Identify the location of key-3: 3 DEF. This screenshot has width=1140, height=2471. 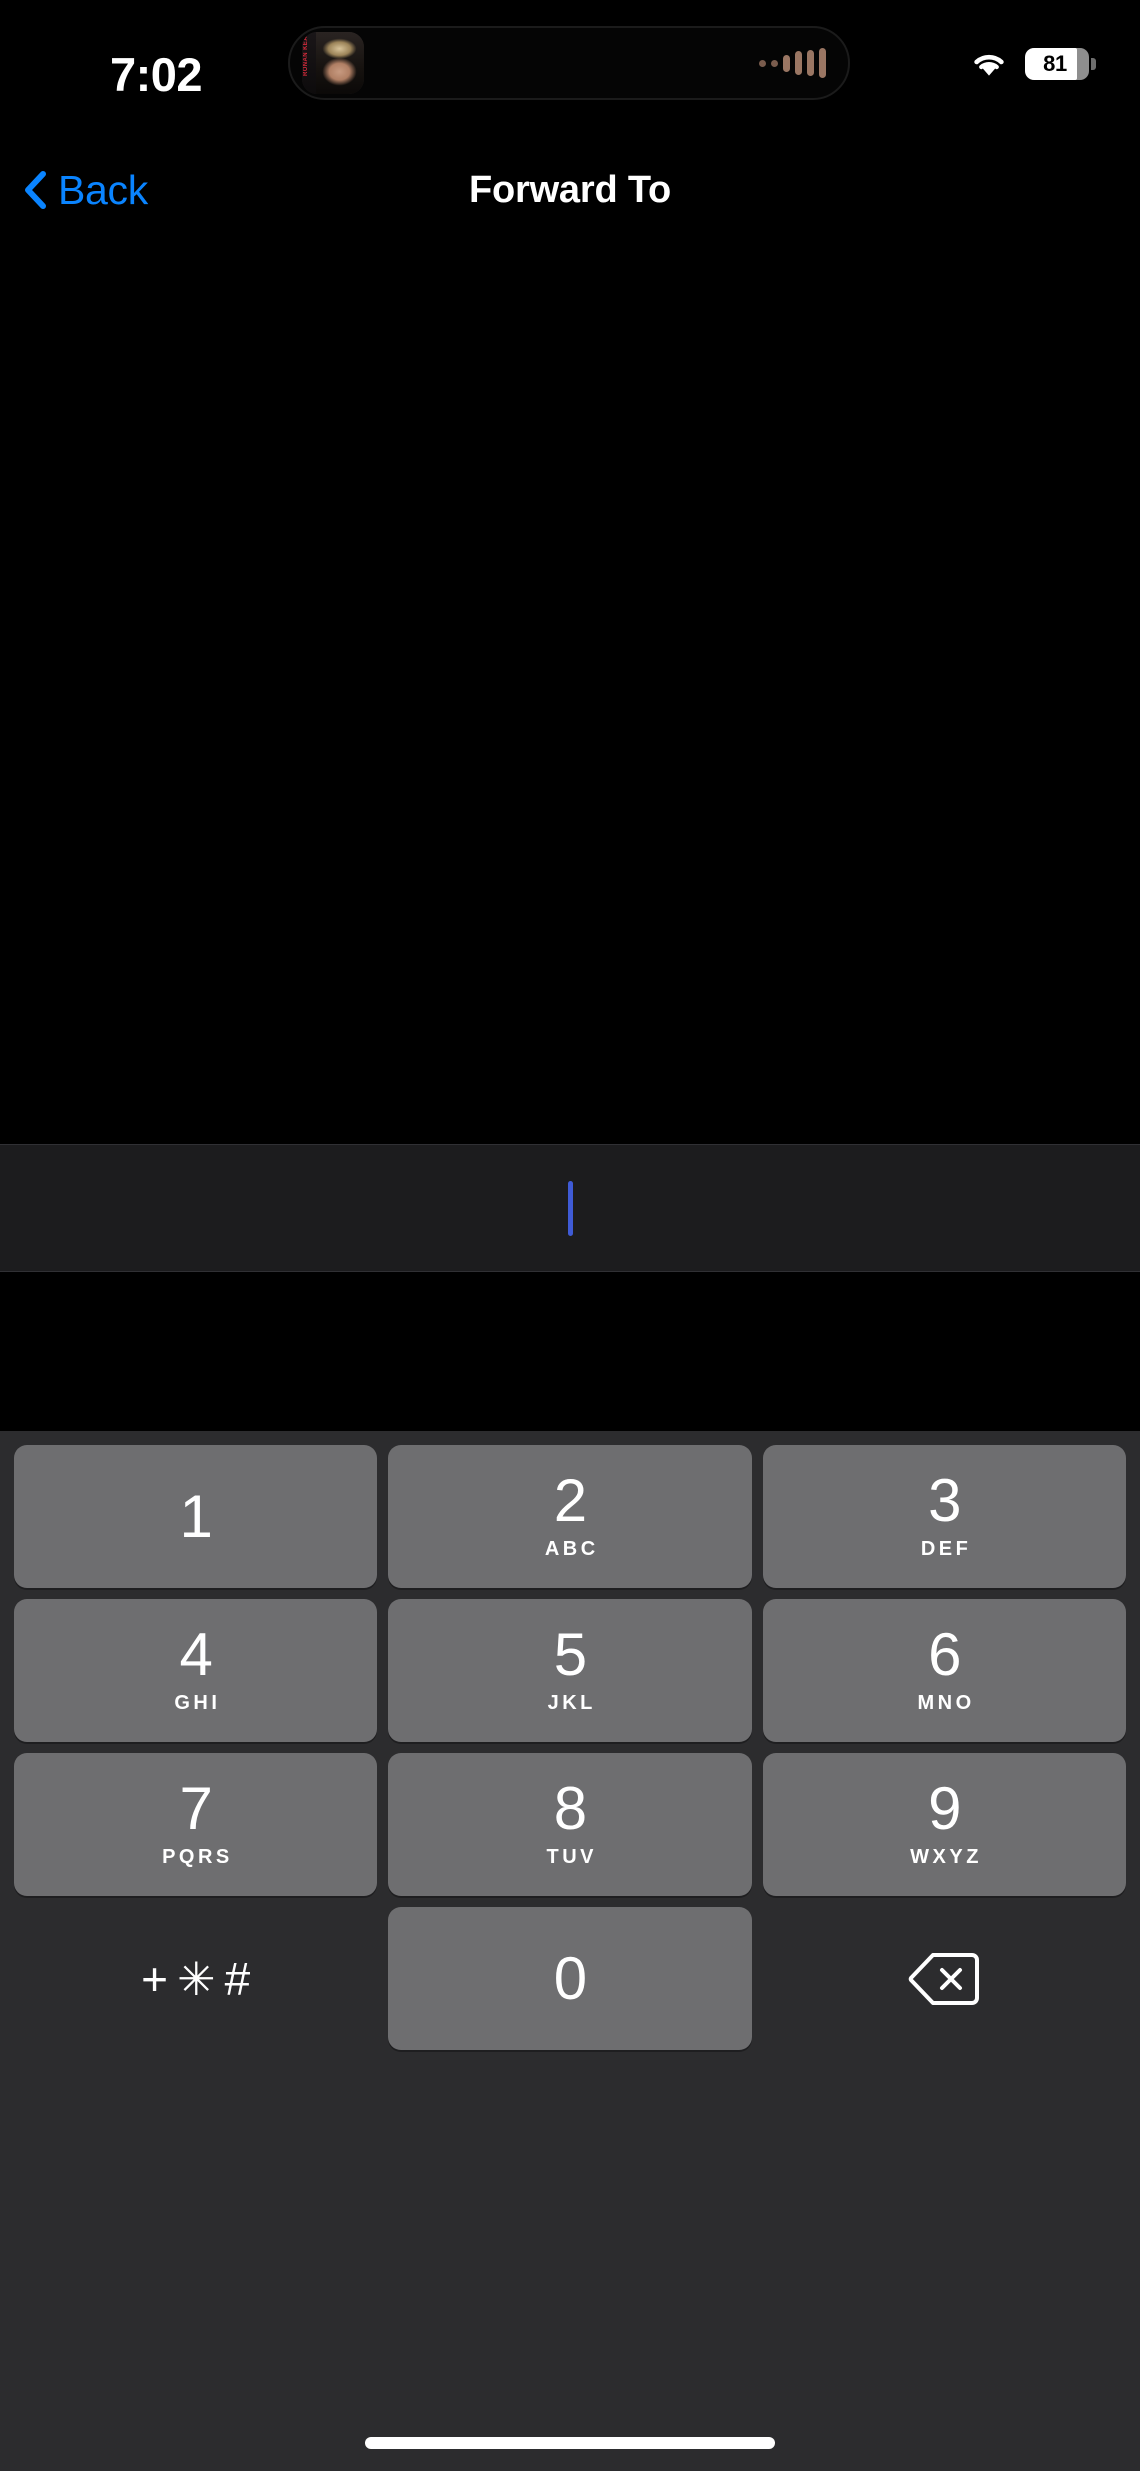
(944, 1516).